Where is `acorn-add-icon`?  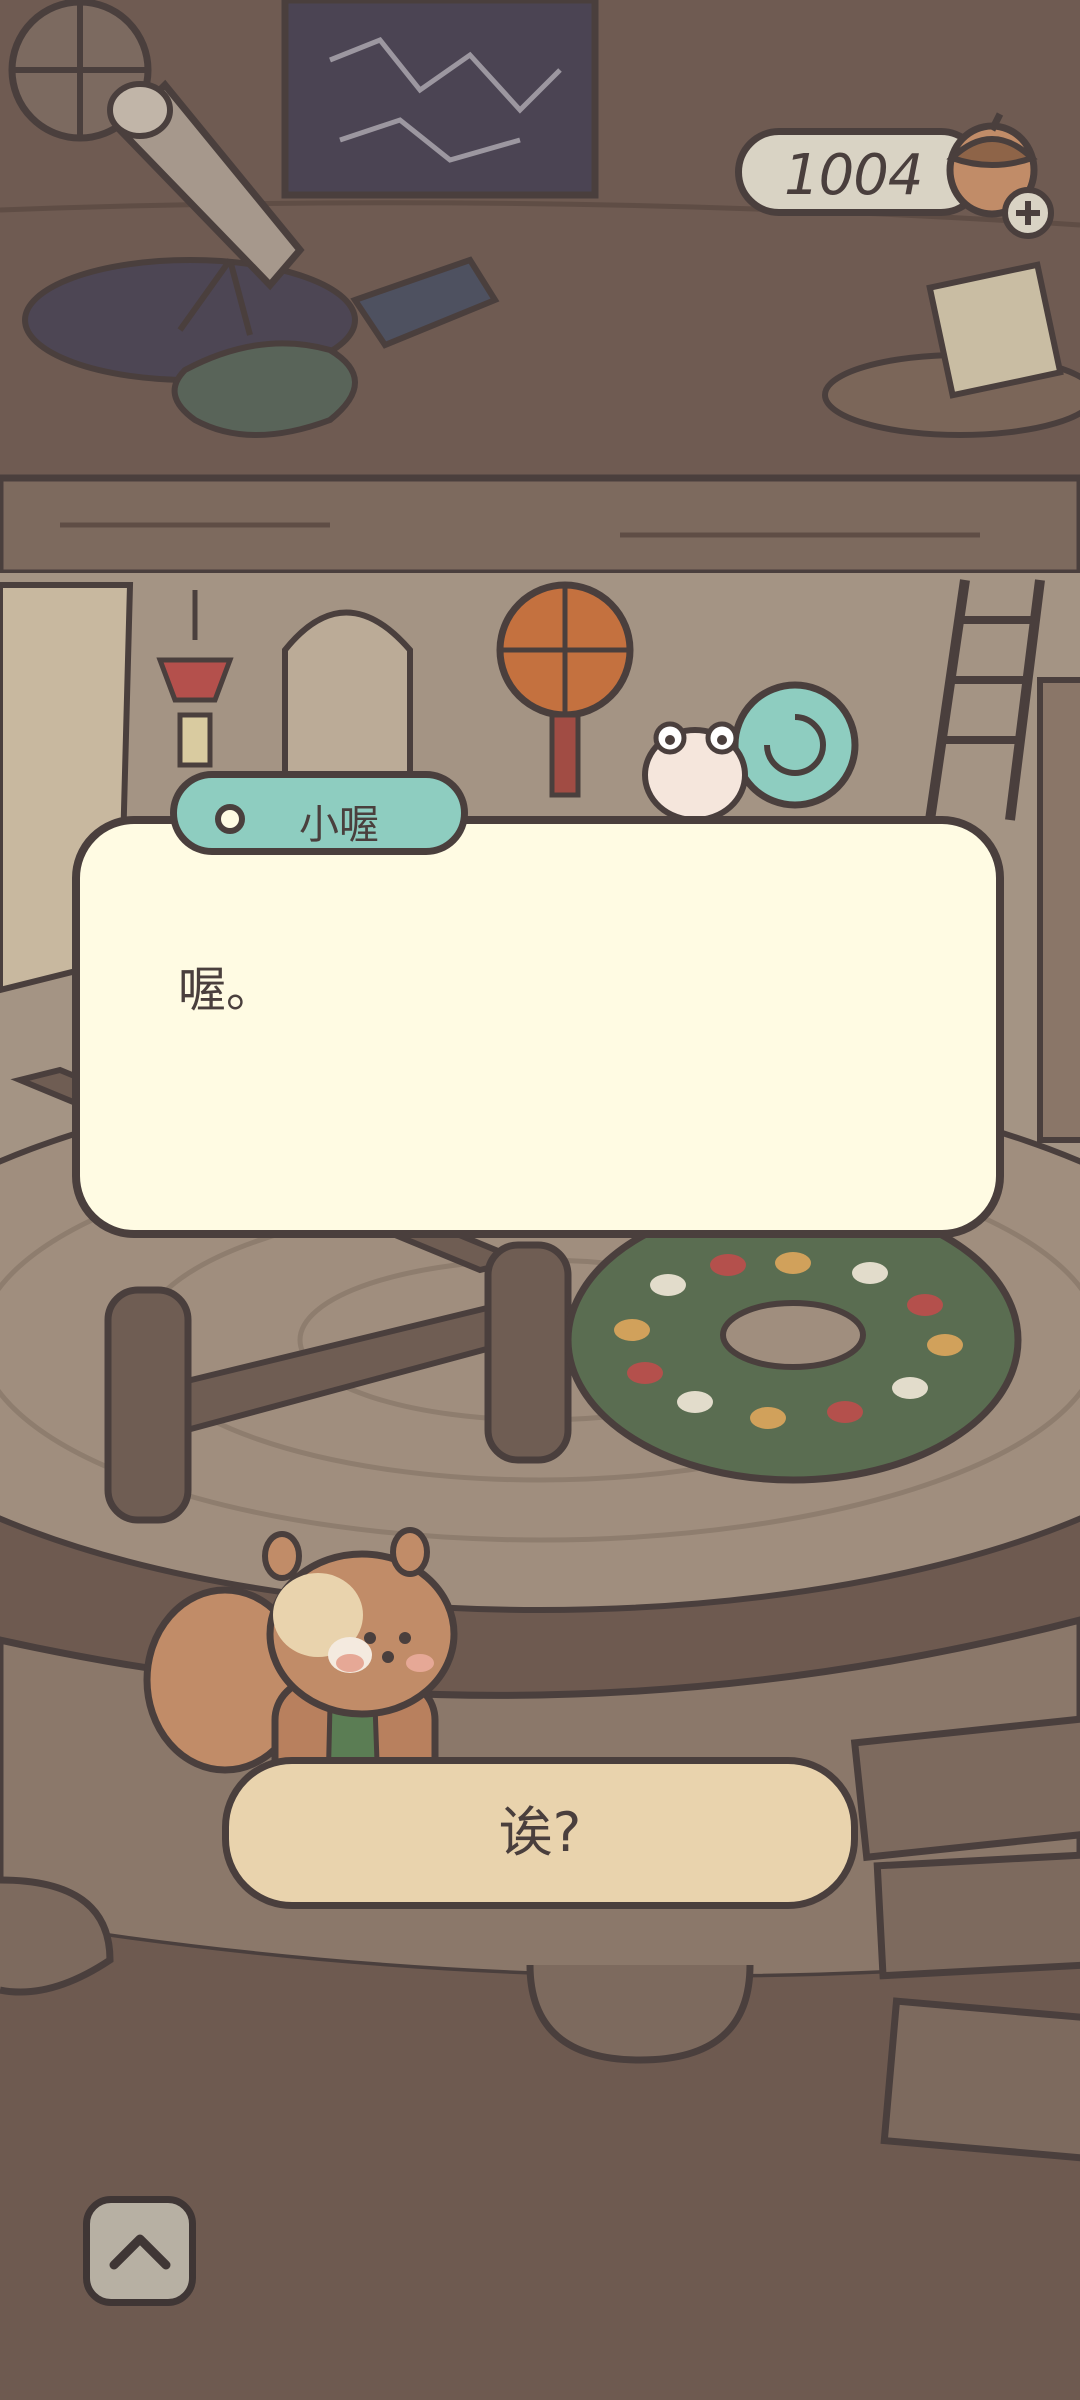
acorn-add-icon is located at coordinates (1000, 175).